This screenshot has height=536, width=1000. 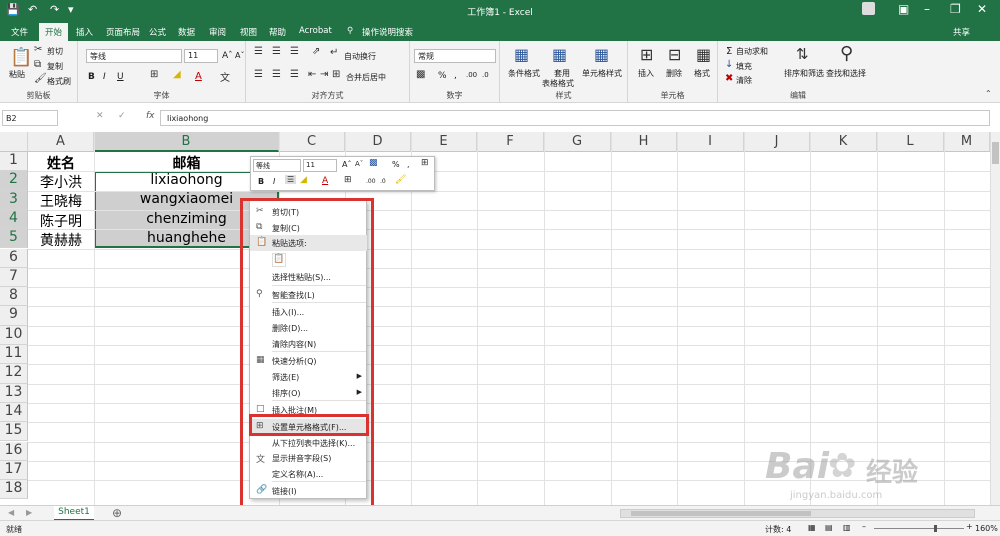 I want to click on insert-cells-button: 插入, so click(x=646, y=73).